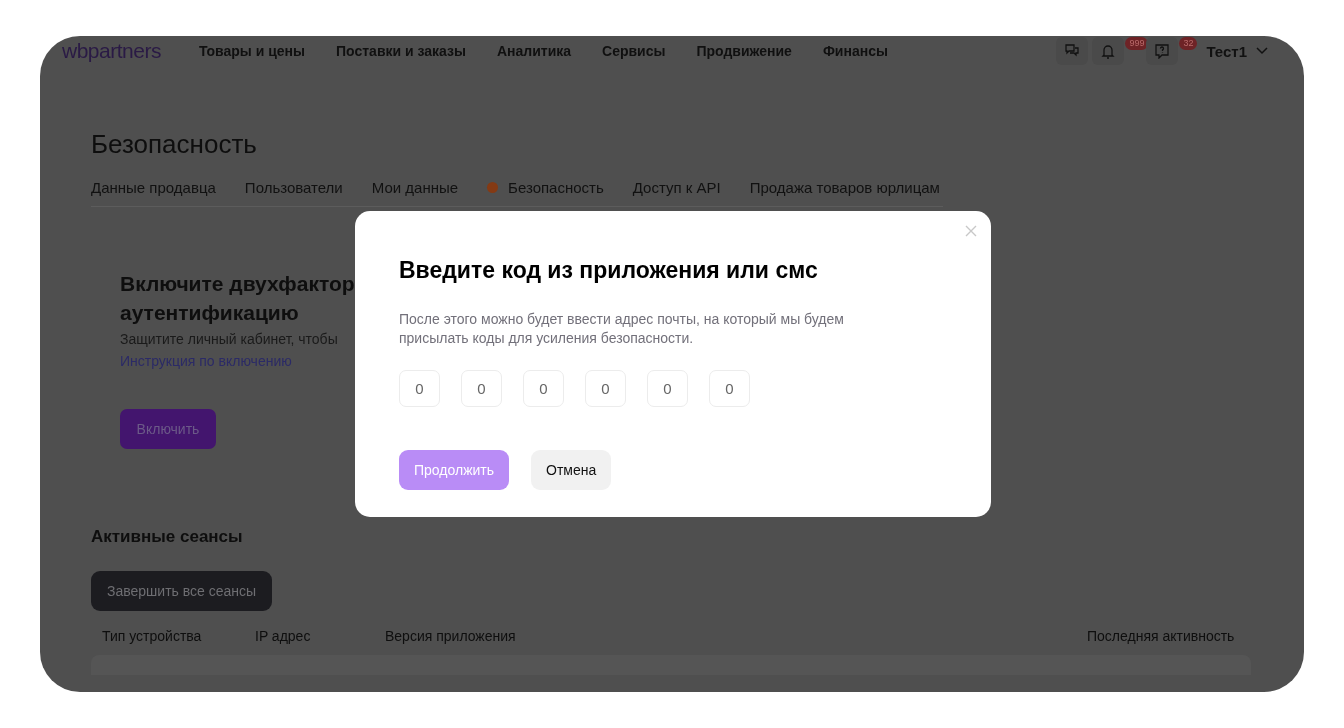 The width and height of the screenshot is (1344, 728). I want to click on user-menu: Тест1, so click(1234, 51).